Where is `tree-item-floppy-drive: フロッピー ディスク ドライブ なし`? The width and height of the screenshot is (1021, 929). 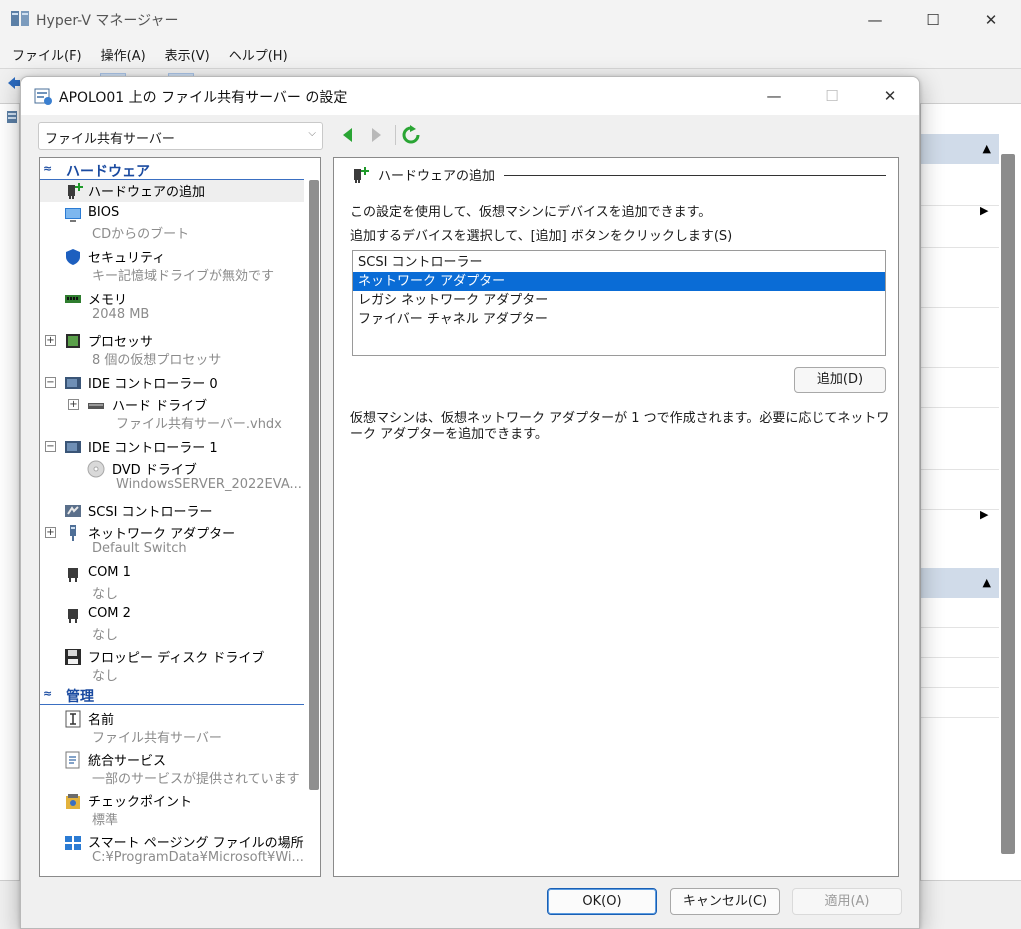 tree-item-floppy-drive: フロッピー ディスク ドライブ なし is located at coordinates (172, 666).